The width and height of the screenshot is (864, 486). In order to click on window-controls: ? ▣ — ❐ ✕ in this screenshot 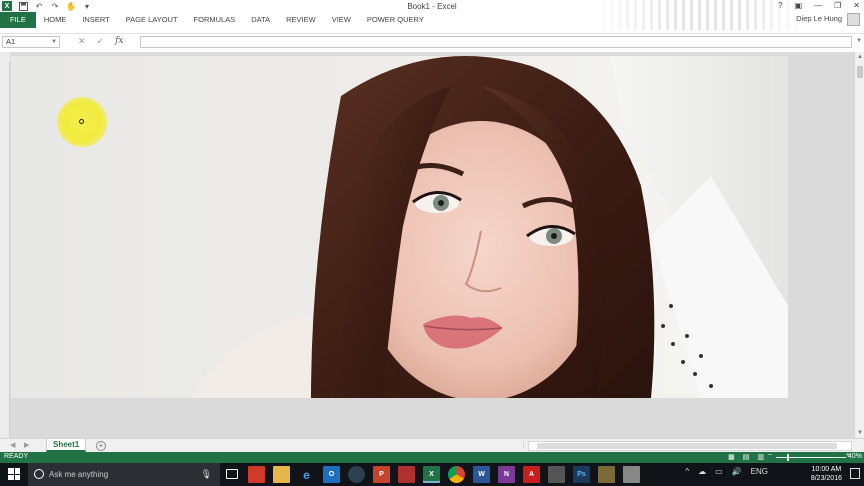, I will do `click(819, 5)`.